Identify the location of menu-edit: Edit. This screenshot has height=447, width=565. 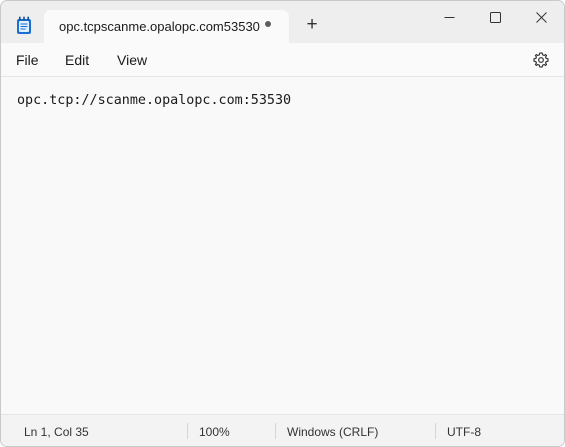
(77, 60).